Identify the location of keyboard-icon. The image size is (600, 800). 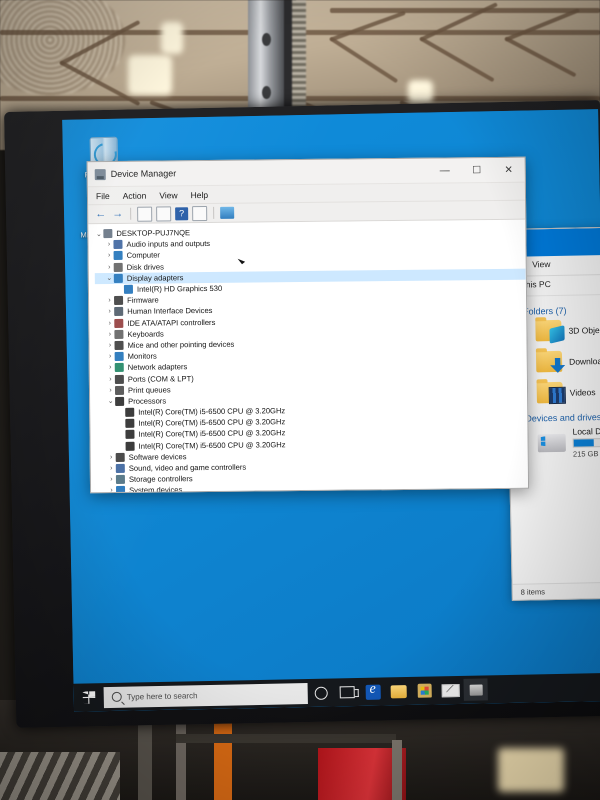
(119, 334).